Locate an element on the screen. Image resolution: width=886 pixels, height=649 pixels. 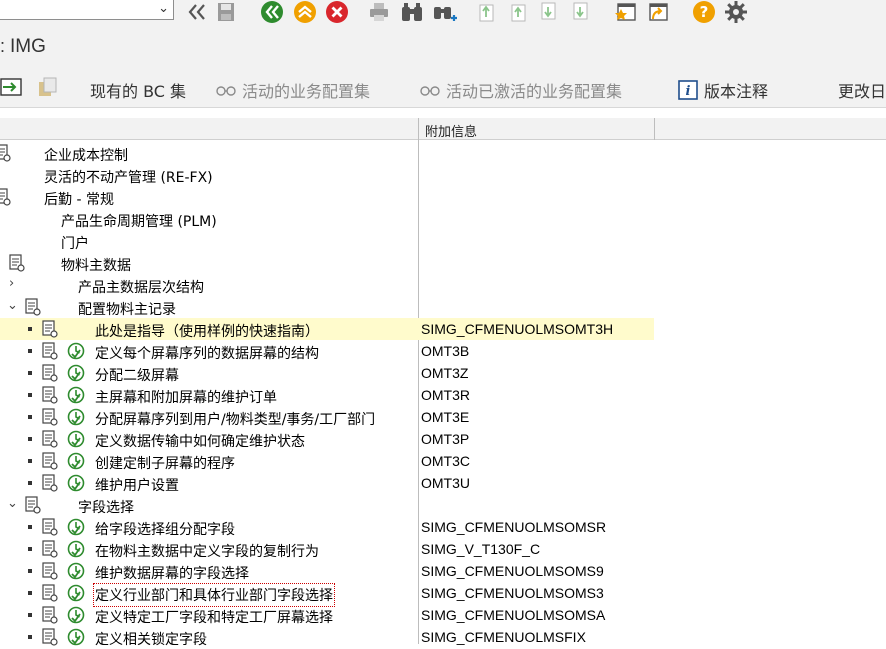
find-next-icon is located at coordinates (445, 12).